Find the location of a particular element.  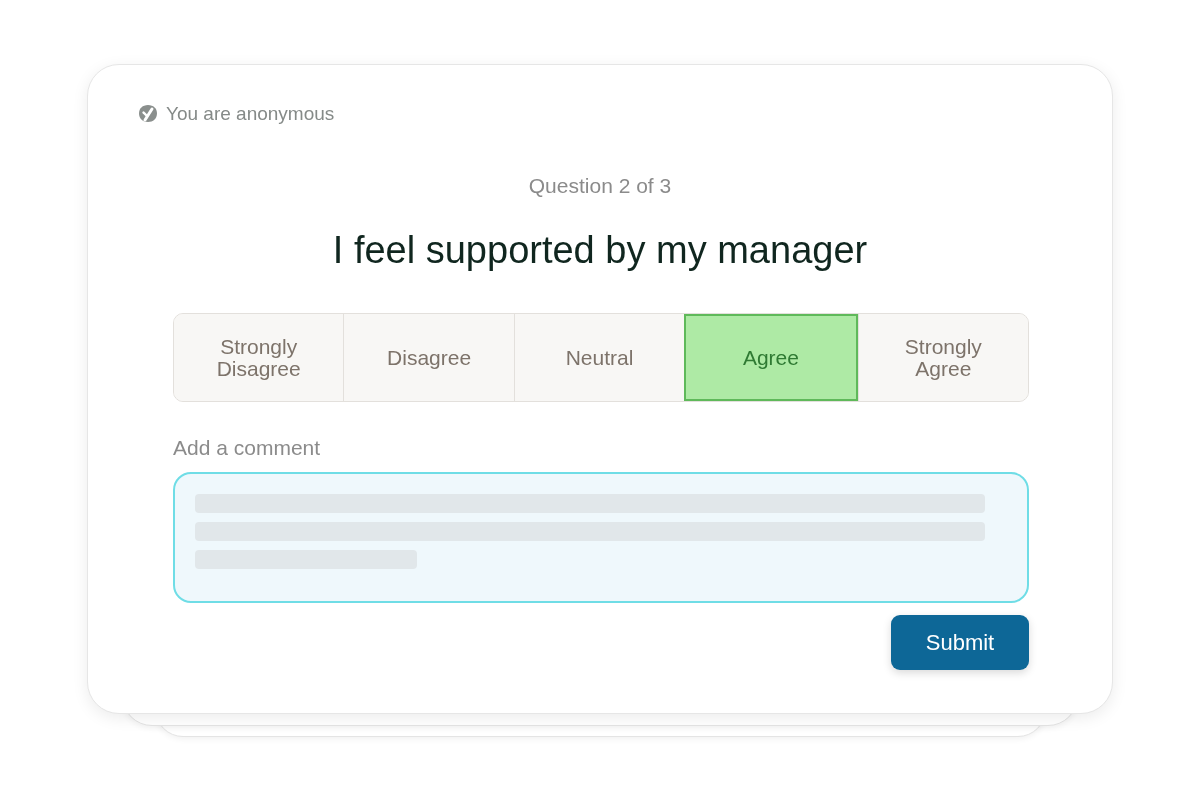

comment-field is located at coordinates (601, 537).